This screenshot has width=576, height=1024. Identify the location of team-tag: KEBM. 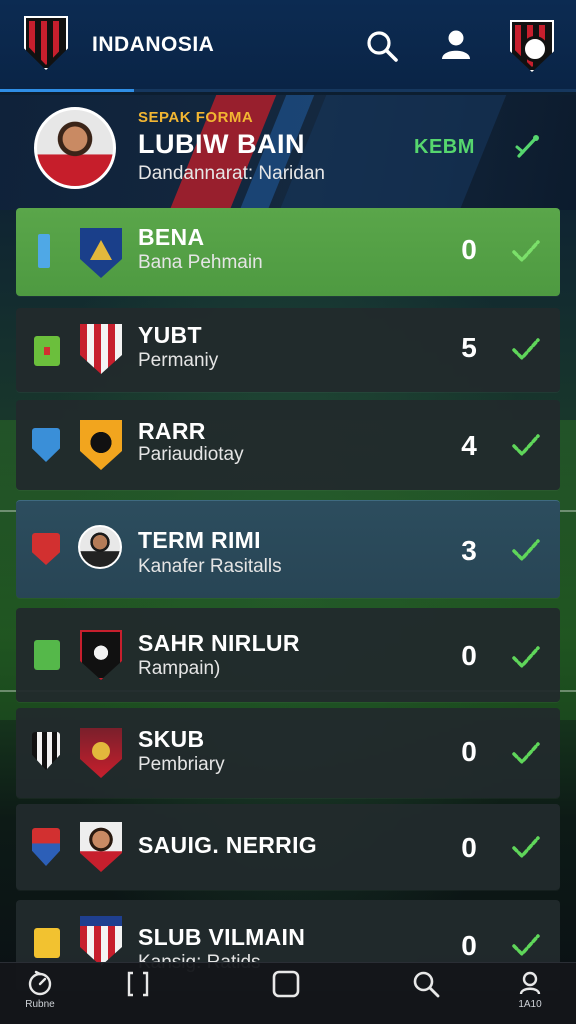
(444, 147).